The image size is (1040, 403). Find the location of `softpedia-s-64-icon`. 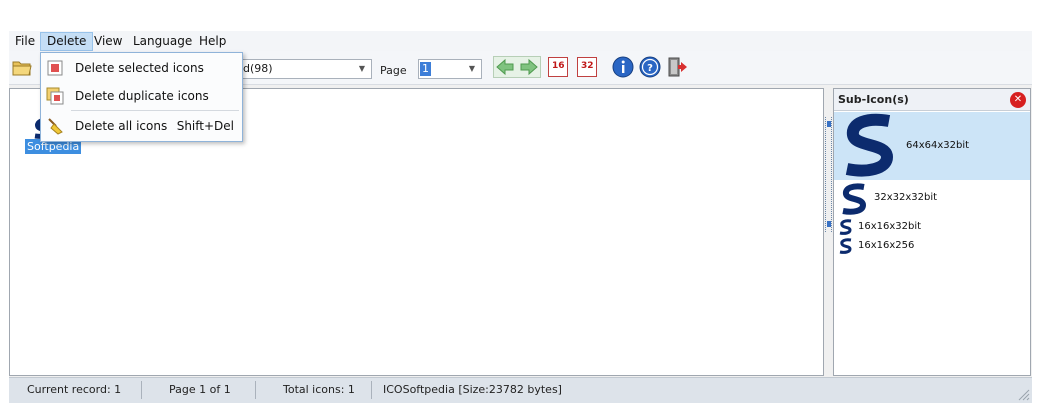

softpedia-s-64-icon is located at coordinates (869, 145).